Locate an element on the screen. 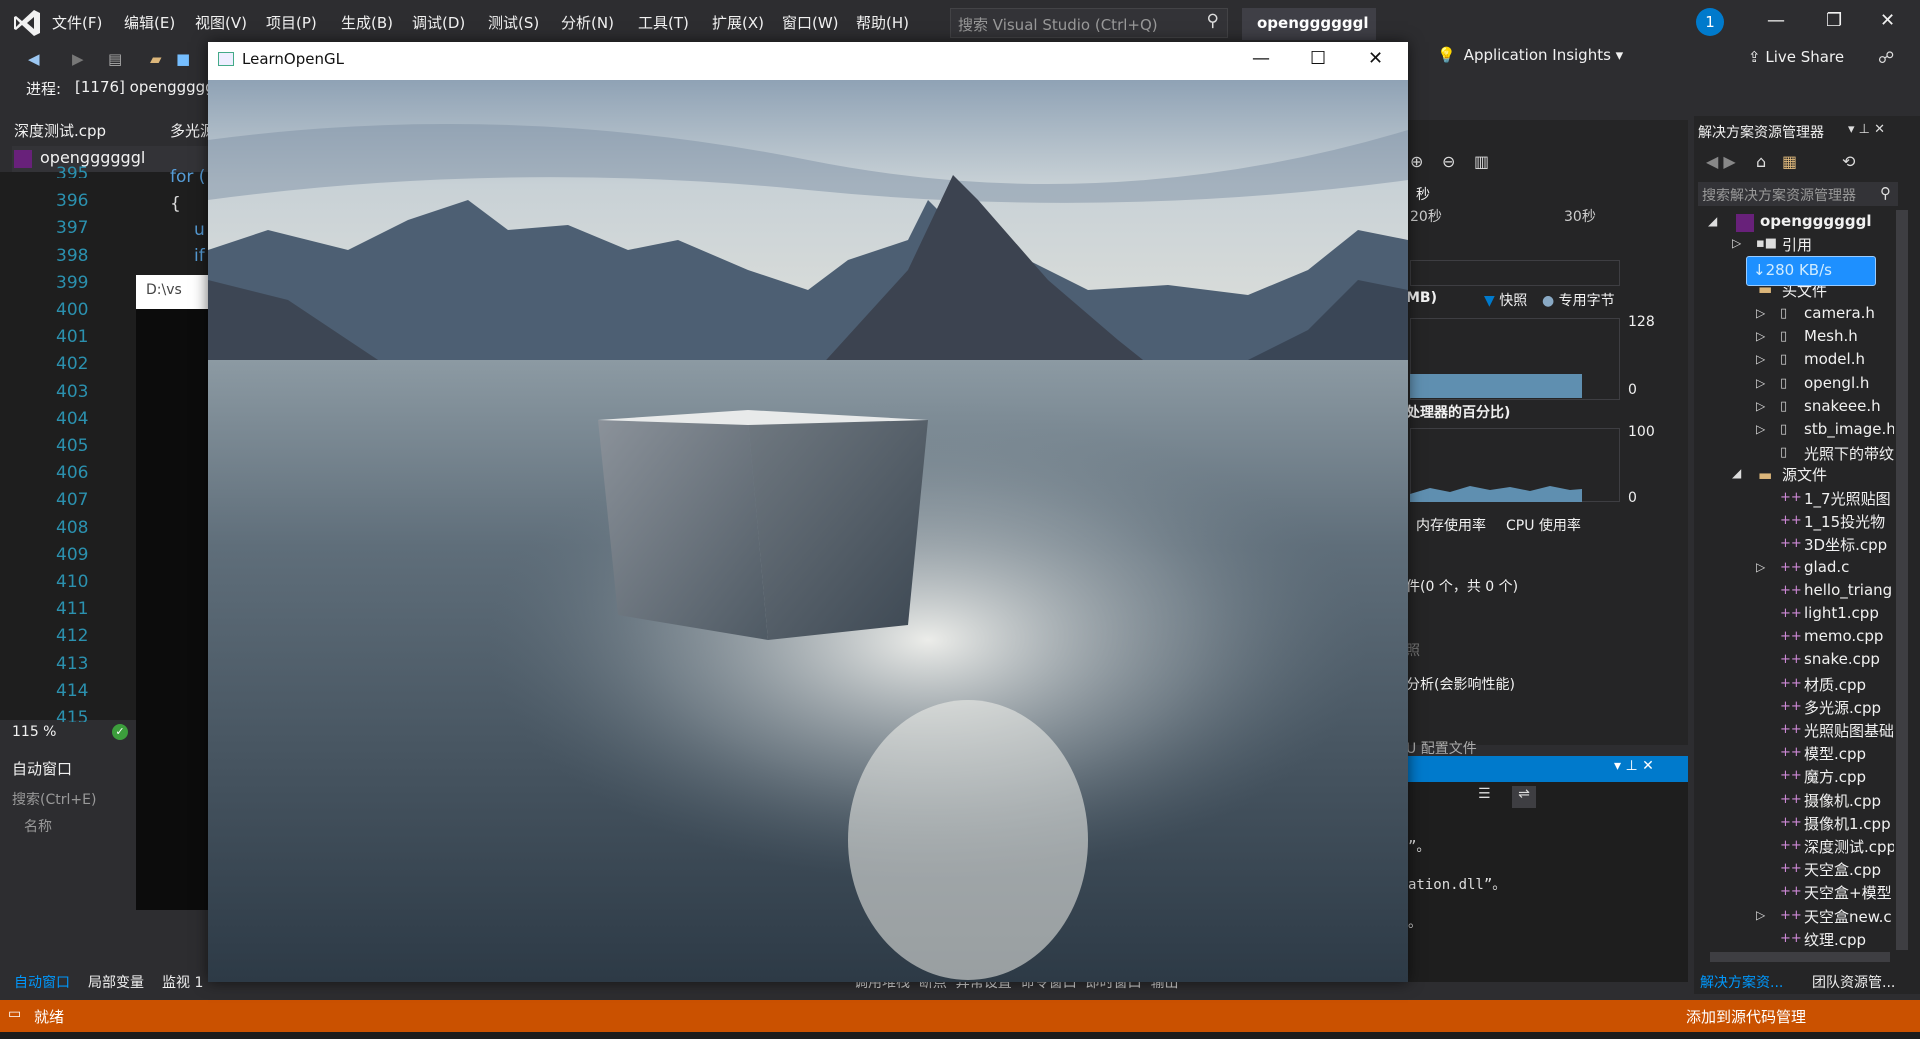 Image resolution: width=1920 pixels, height=1039 pixels. sol-file-item: snake.cpp is located at coordinates (1849, 659).